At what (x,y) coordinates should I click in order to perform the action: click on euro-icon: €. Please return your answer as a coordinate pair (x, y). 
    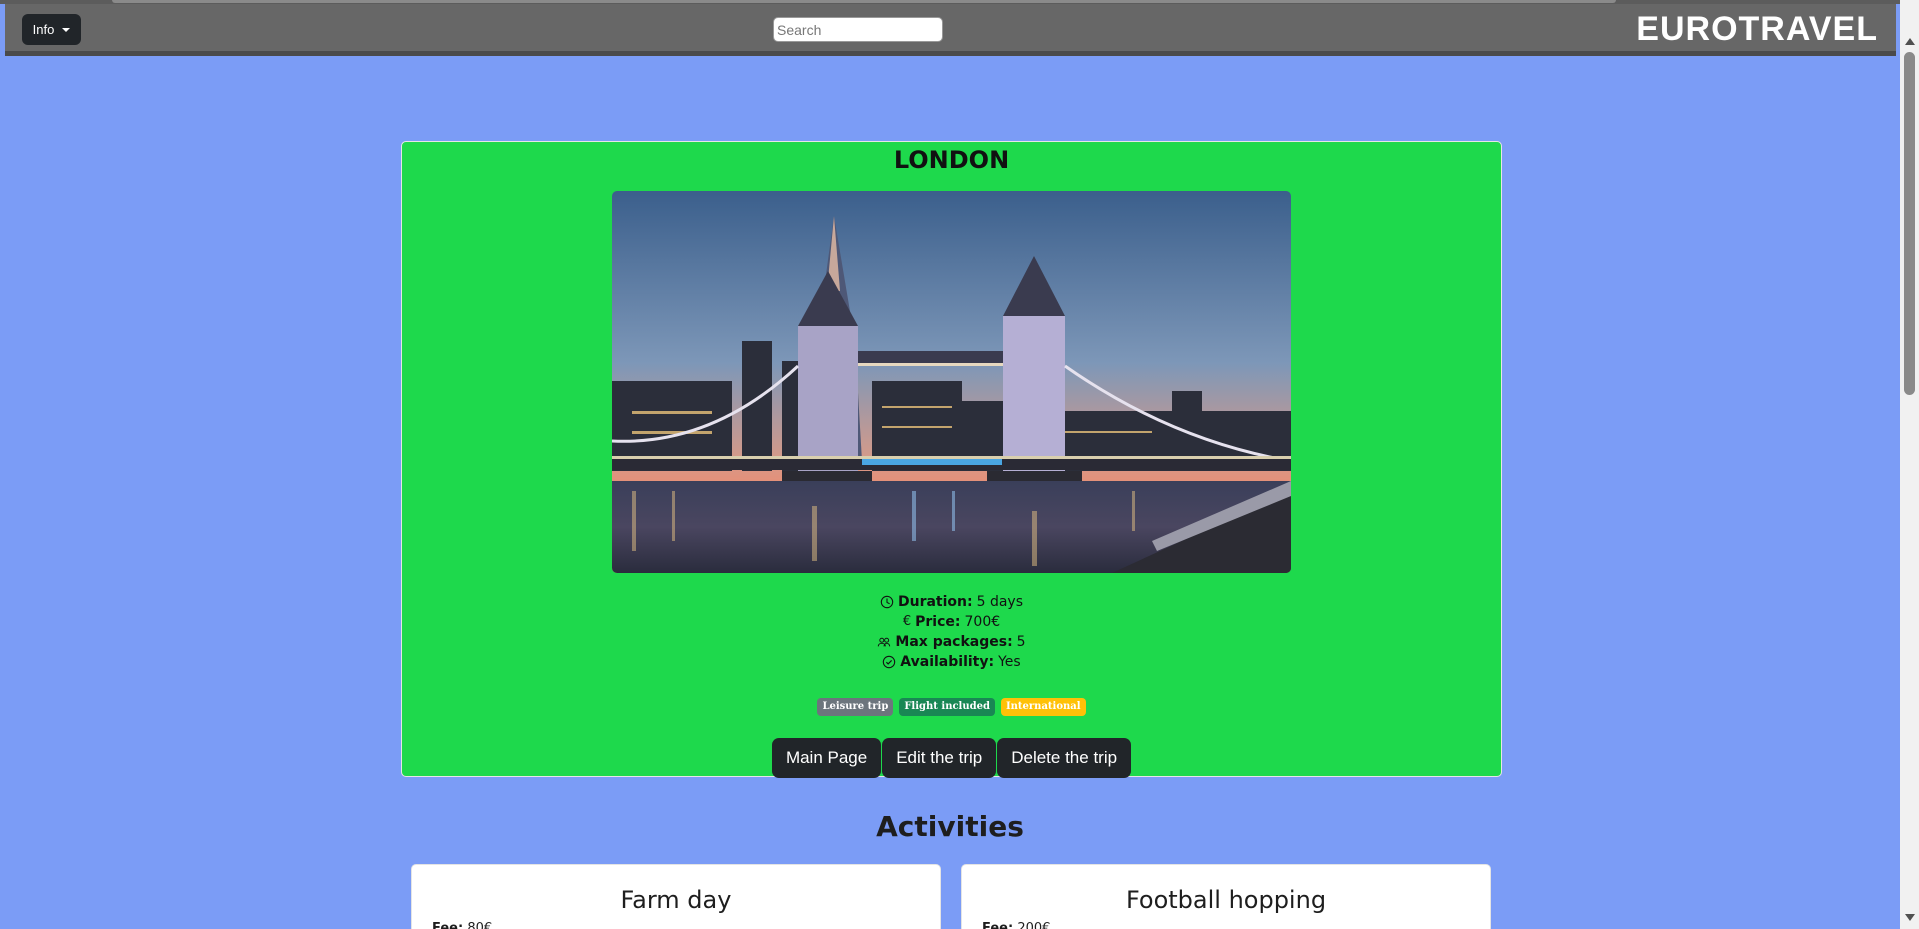
    Looking at the image, I should click on (907, 621).